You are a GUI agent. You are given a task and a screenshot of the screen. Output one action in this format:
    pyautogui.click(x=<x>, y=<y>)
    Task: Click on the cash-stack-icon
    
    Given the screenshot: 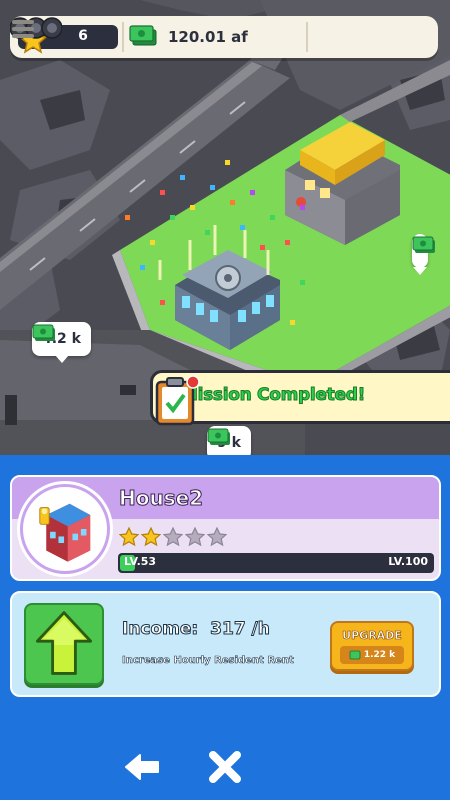 What is the action you would take?
    pyautogui.click(x=143, y=35)
    